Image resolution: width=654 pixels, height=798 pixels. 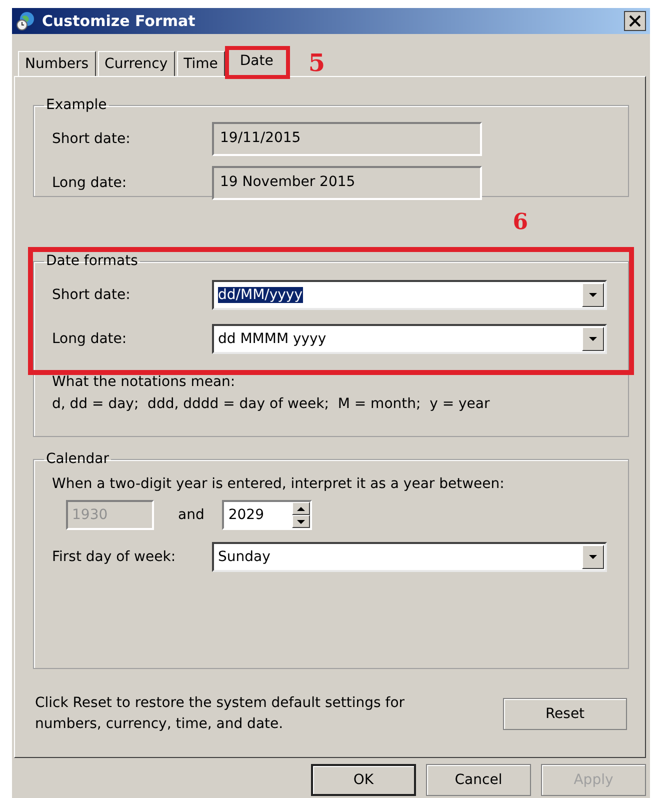 I want to click on window-title: Customize Format, so click(x=119, y=21).